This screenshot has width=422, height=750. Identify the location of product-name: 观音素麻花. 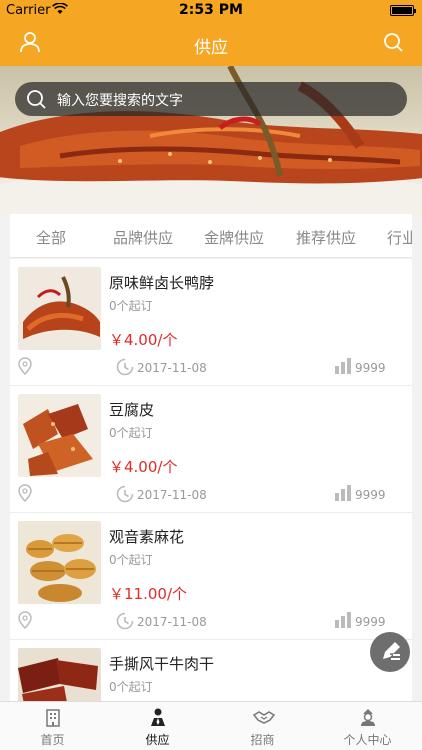
(146, 536).